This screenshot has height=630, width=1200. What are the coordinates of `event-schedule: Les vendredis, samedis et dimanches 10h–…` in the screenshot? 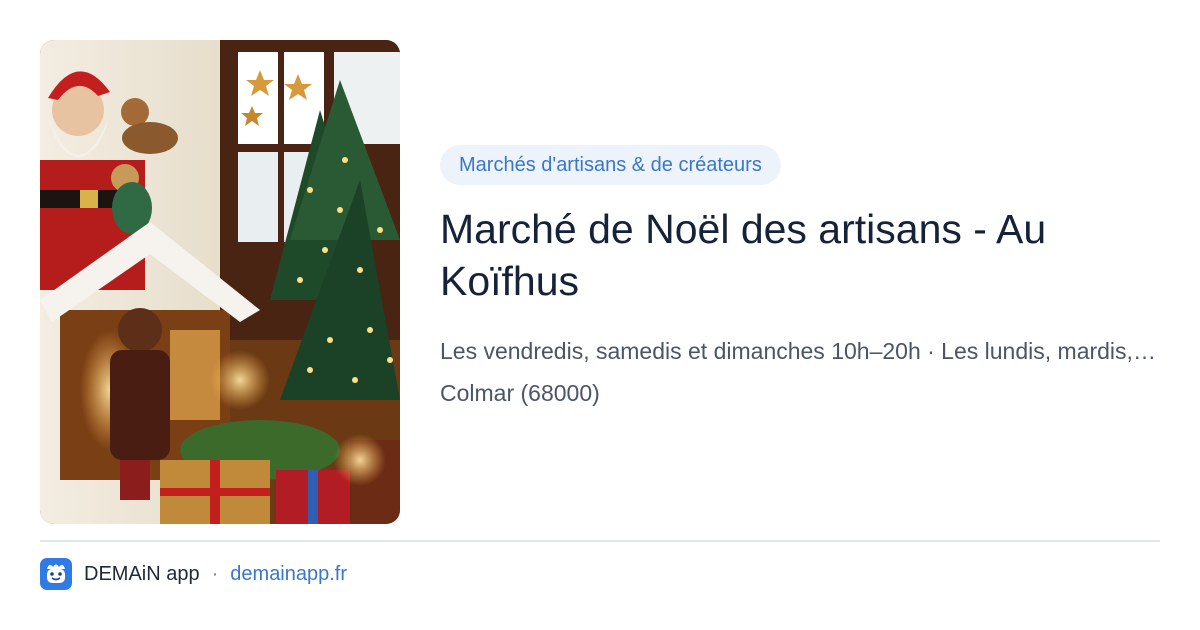 It's located at (801, 351).